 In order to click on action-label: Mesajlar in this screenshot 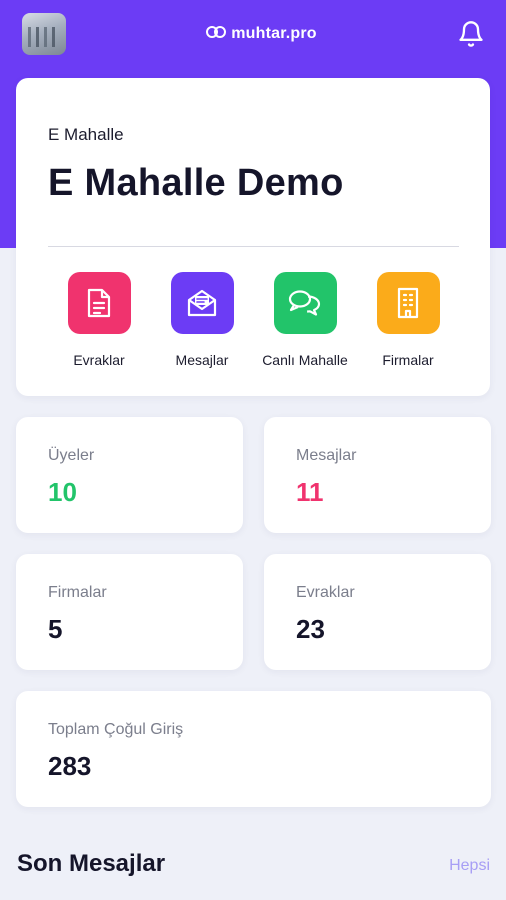, I will do `click(202, 360)`.